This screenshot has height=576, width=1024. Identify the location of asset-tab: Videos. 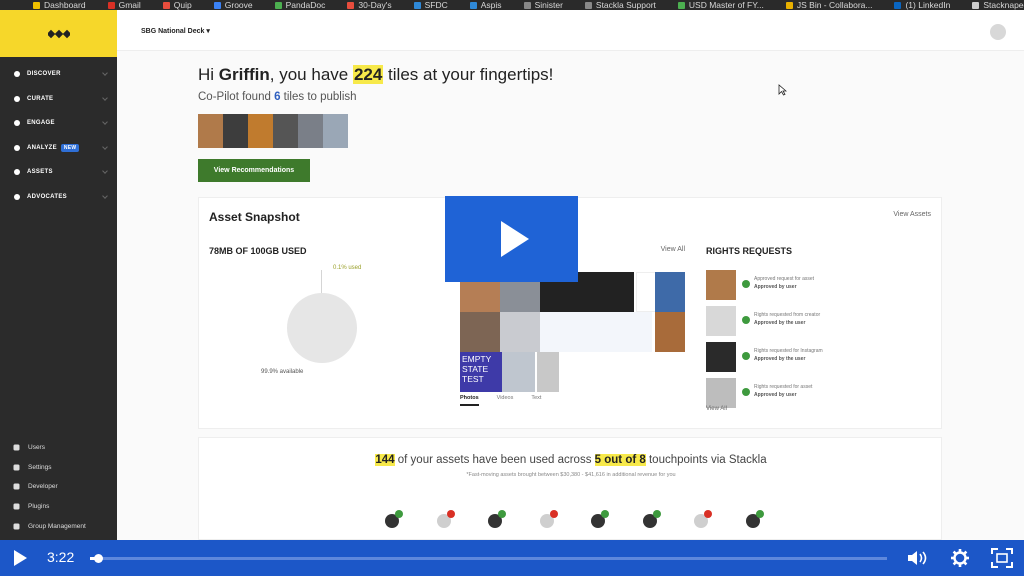
(505, 400).